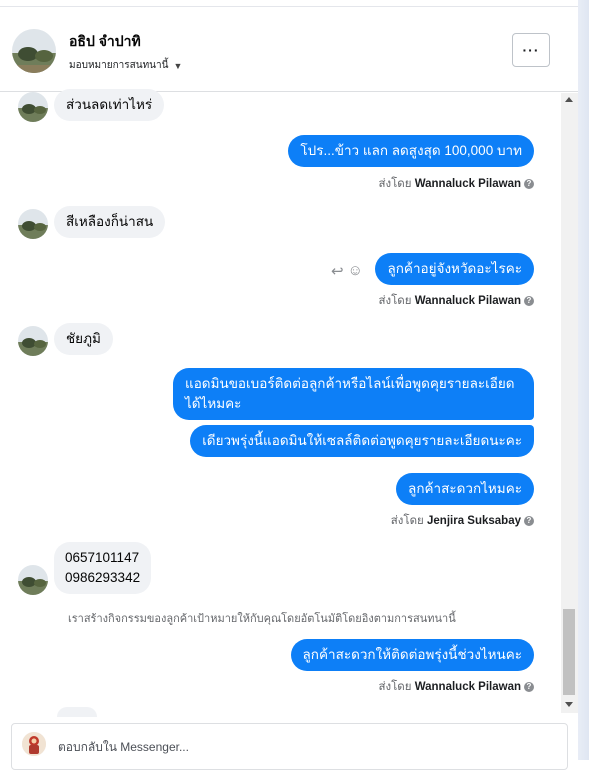 The image size is (589, 770). What do you see at coordinates (103, 568) in the screenshot?
I see `incoming-message: 0657101147 0986293342` at bounding box center [103, 568].